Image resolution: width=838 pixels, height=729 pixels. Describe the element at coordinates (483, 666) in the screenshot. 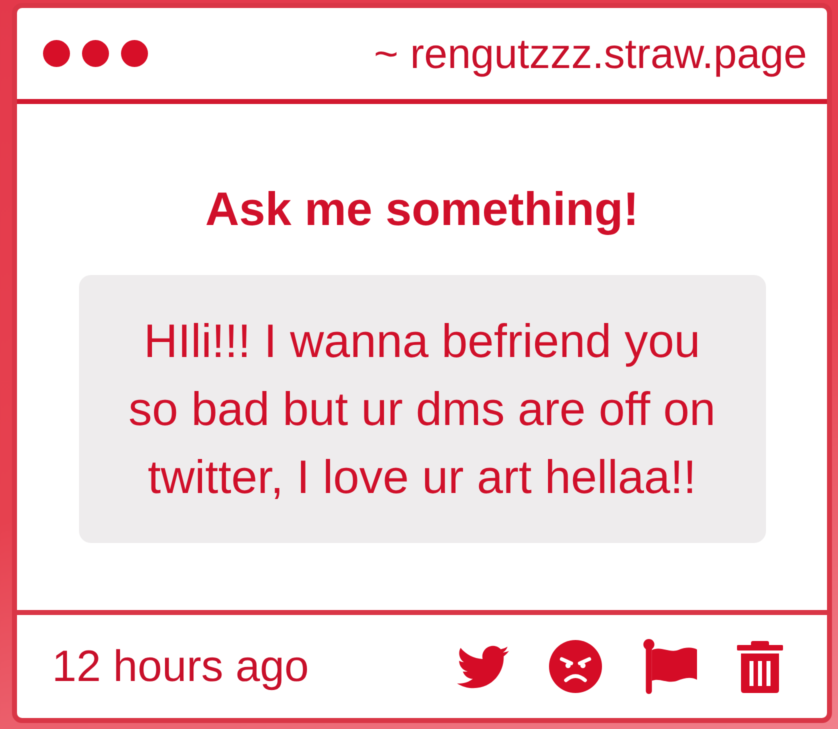

I see `bird-icon` at that location.